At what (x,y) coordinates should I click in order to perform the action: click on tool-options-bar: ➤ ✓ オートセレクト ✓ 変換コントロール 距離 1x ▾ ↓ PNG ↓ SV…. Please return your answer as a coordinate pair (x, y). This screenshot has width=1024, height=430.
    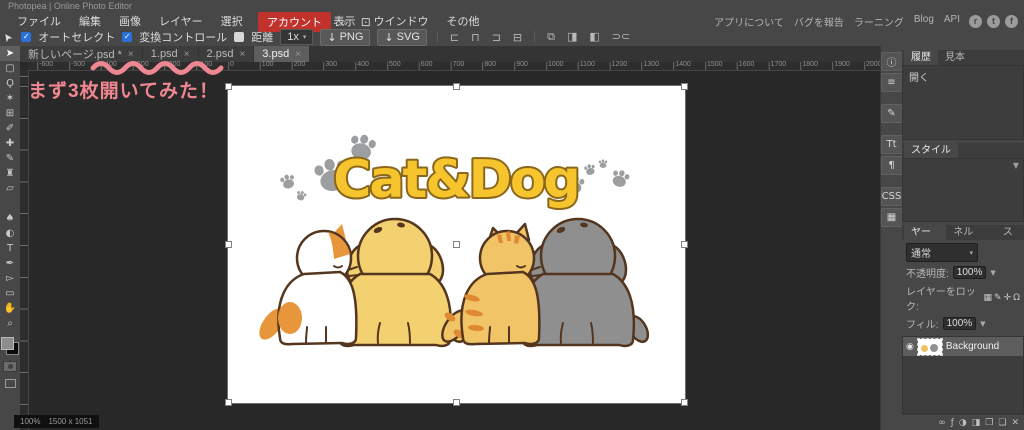
    Looking at the image, I should click on (512, 37).